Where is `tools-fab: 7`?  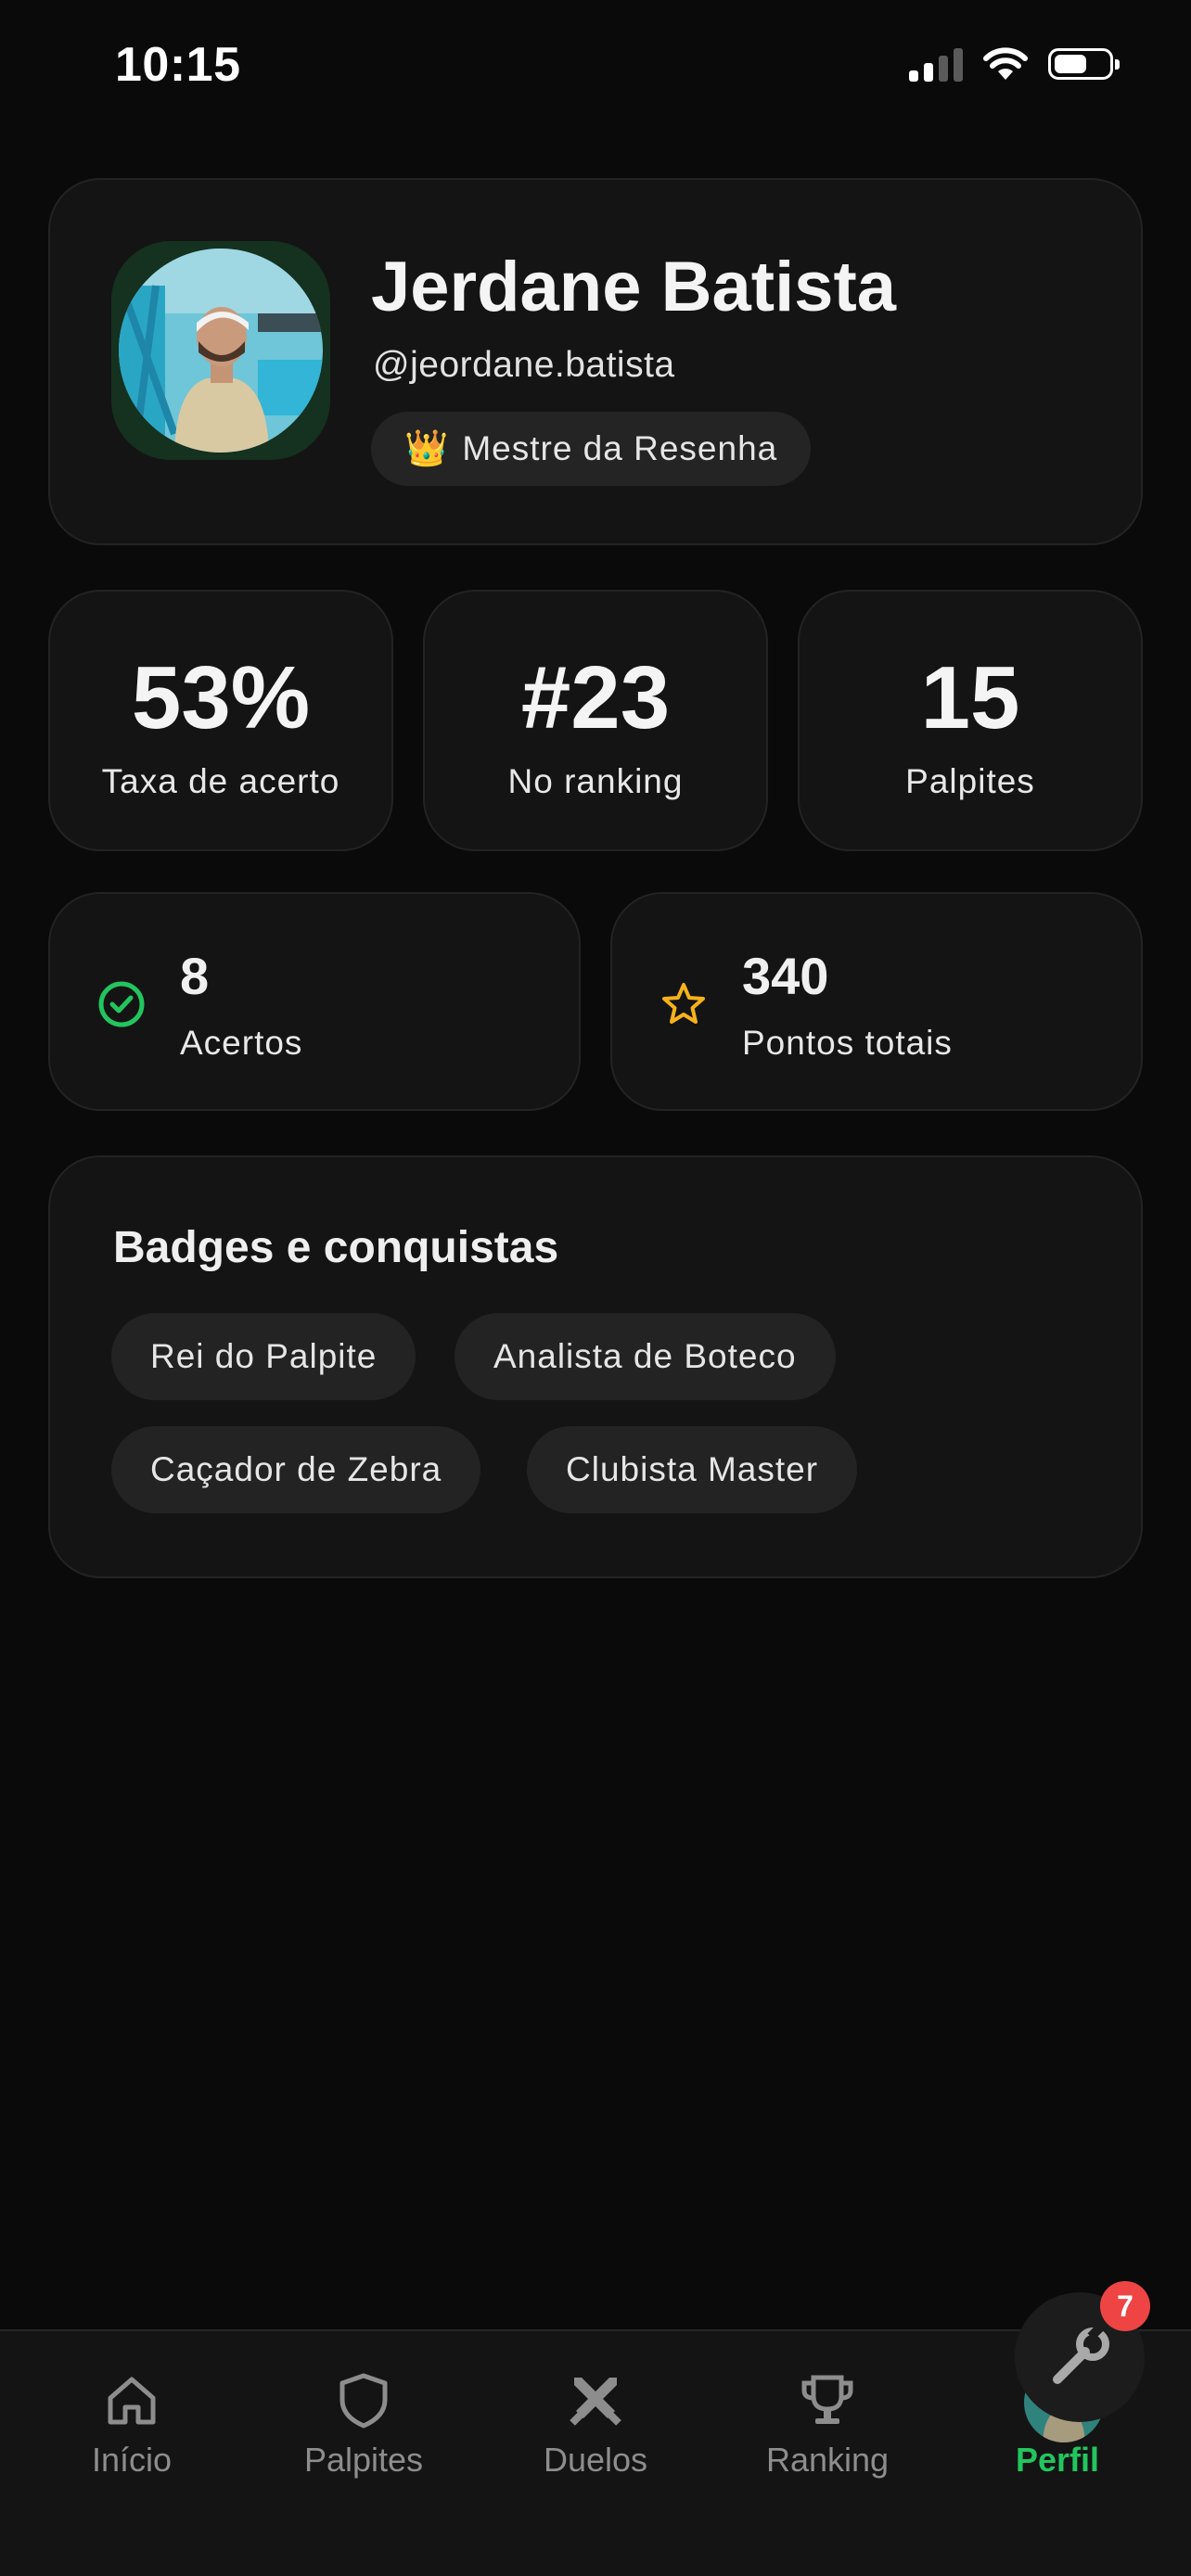
tools-fab: 7 is located at coordinates (1082, 2352).